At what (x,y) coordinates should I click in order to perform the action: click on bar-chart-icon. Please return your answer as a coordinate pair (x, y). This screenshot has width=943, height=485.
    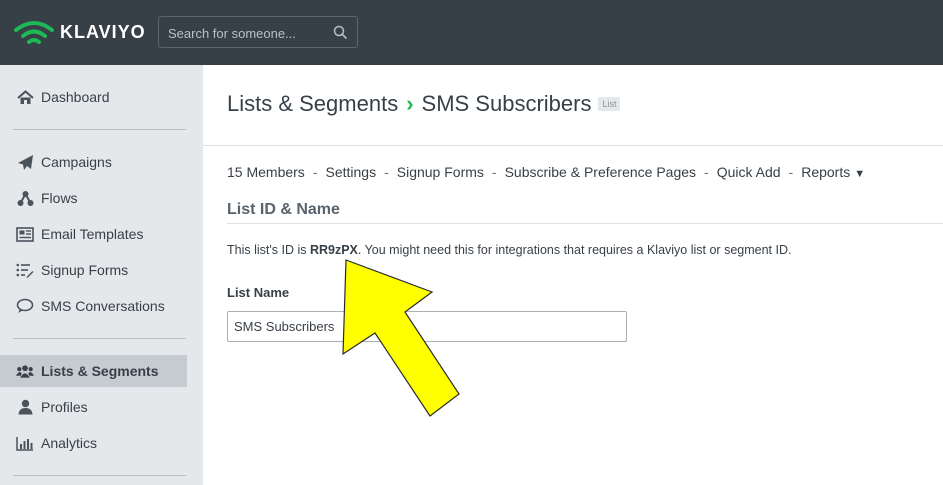
    Looking at the image, I should click on (25, 443).